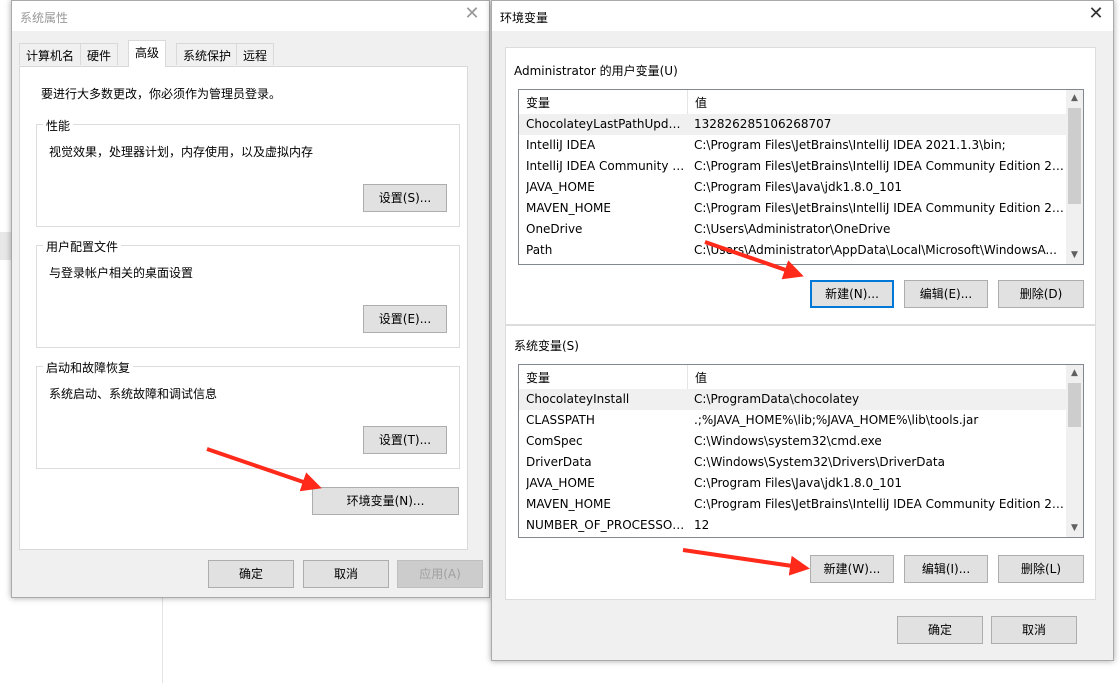  I want to click on variable-name-cell: IntelliJ IDEA, so click(561, 145).